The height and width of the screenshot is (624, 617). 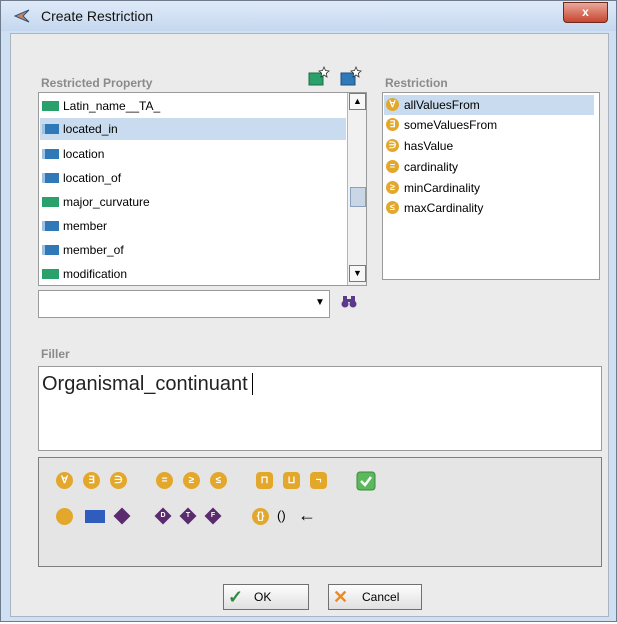 I want to click on add-object-property-icon, so click(x=351, y=76).